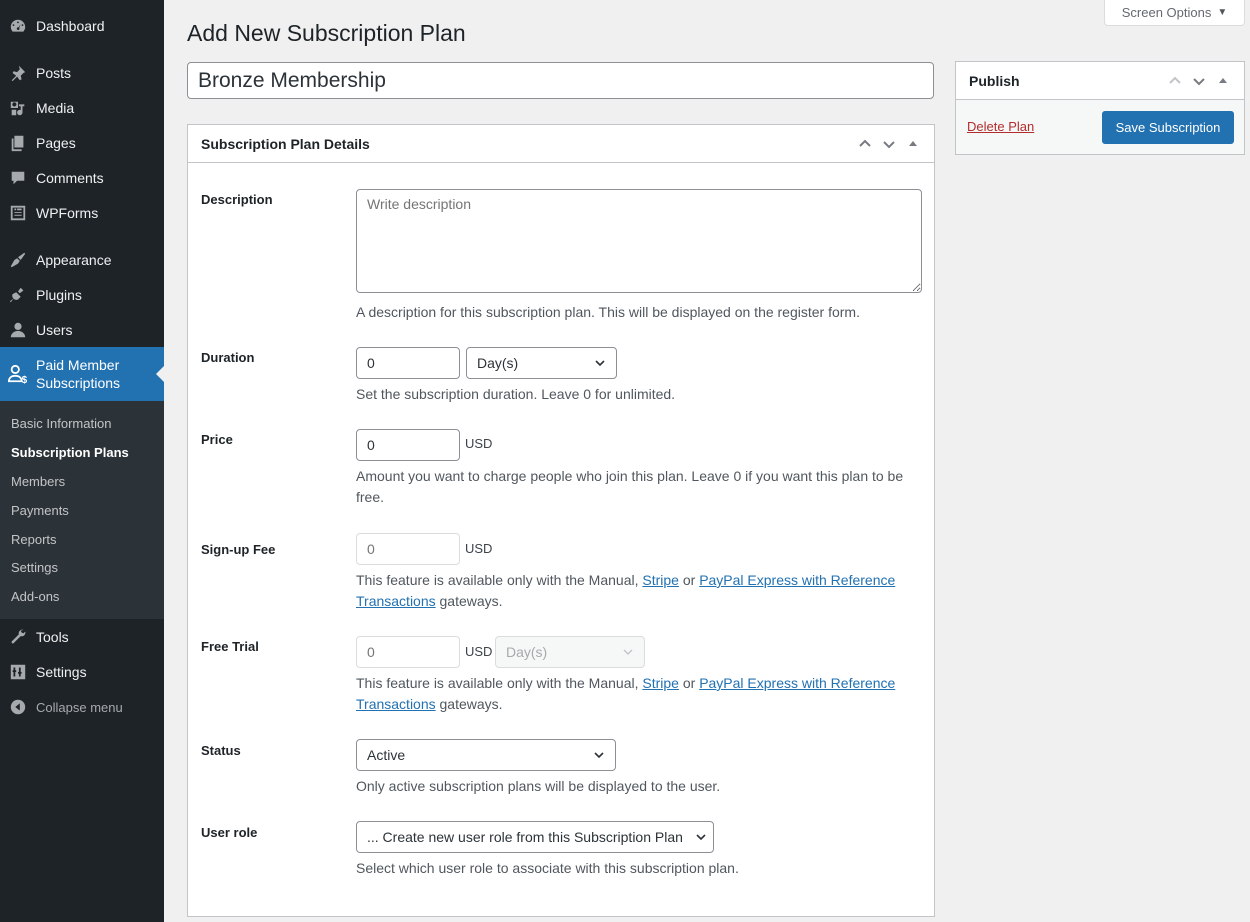  Describe the element at coordinates (18, 73) in the screenshot. I see `pin-icon` at that location.